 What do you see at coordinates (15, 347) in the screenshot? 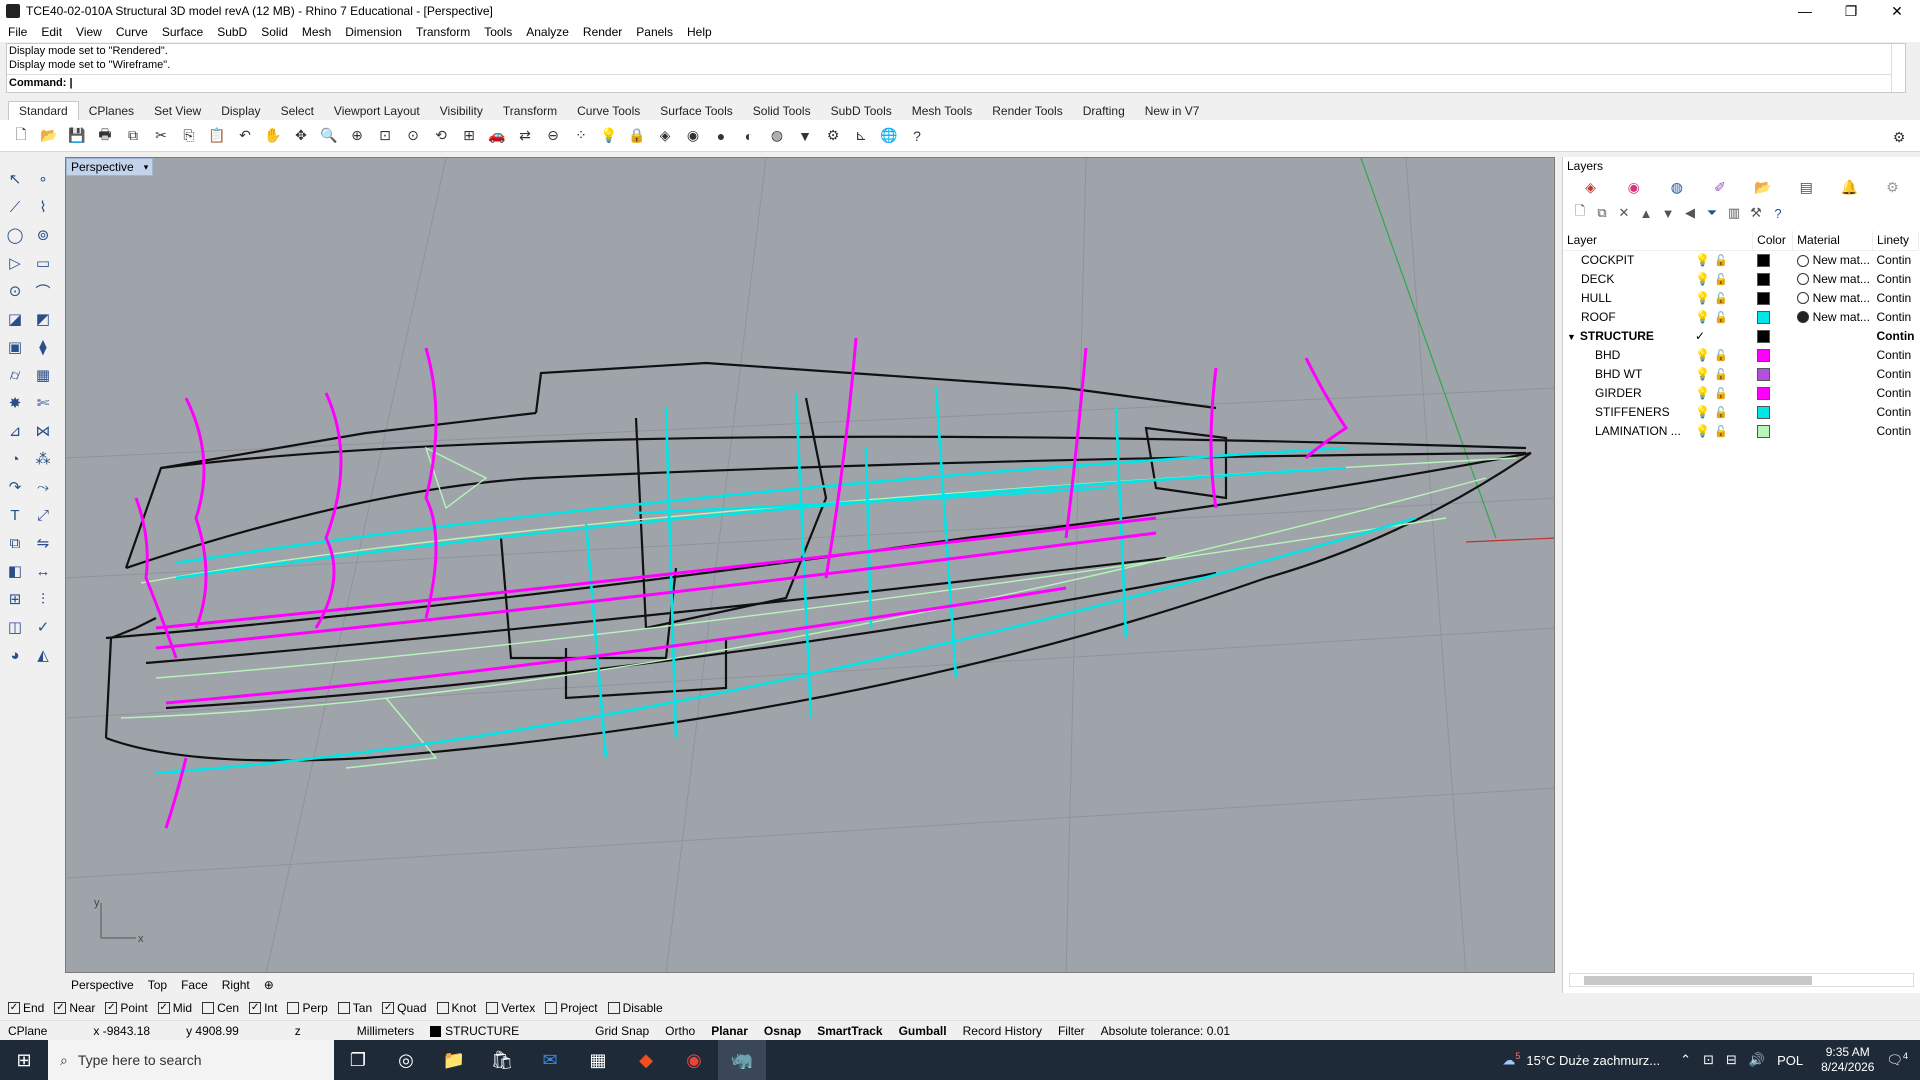
I see `box-icon: ▣` at bounding box center [15, 347].